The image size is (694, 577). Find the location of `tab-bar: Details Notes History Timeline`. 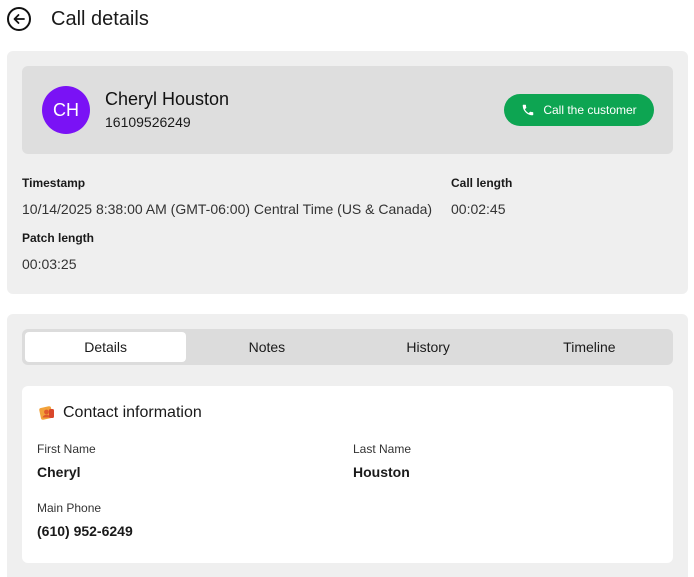

tab-bar: Details Notes History Timeline is located at coordinates (347, 347).